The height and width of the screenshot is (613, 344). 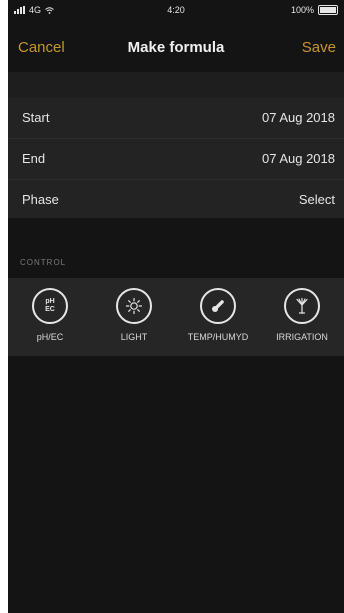 I want to click on battery-icon, so click(x=328, y=10).